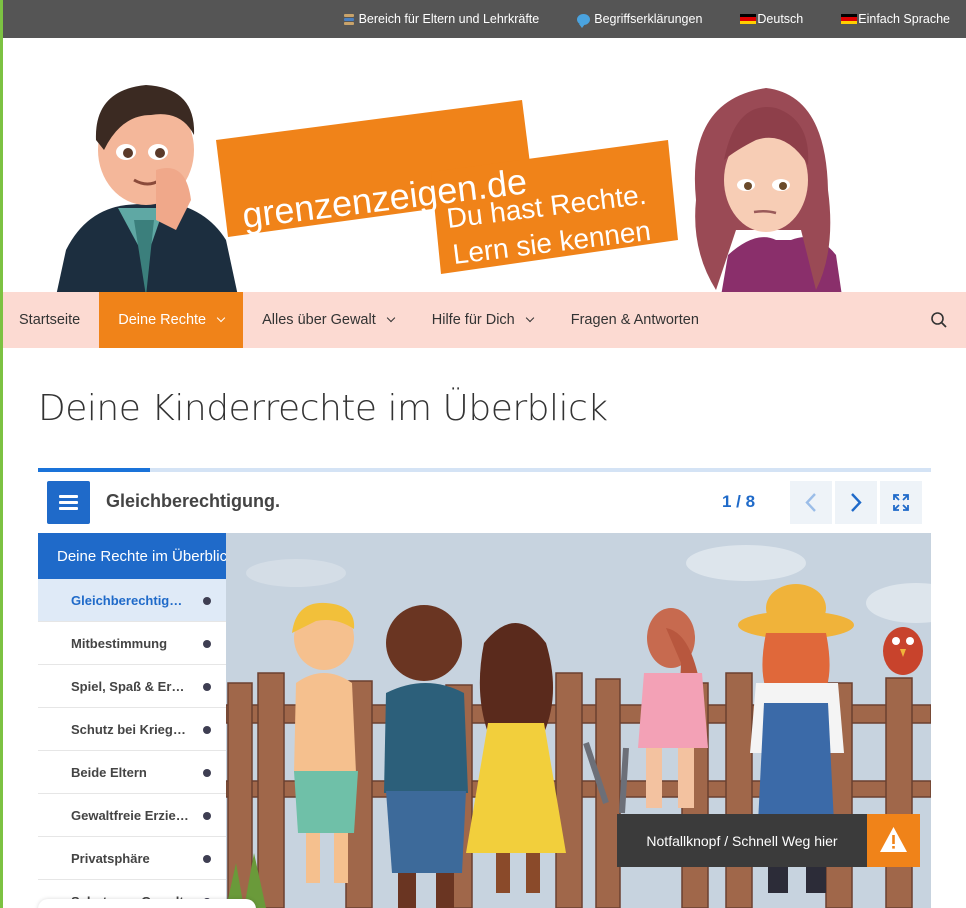 This screenshot has width=966, height=908. I want to click on nav-item-fragen-antworten: Fragen & Antworten, so click(635, 320).